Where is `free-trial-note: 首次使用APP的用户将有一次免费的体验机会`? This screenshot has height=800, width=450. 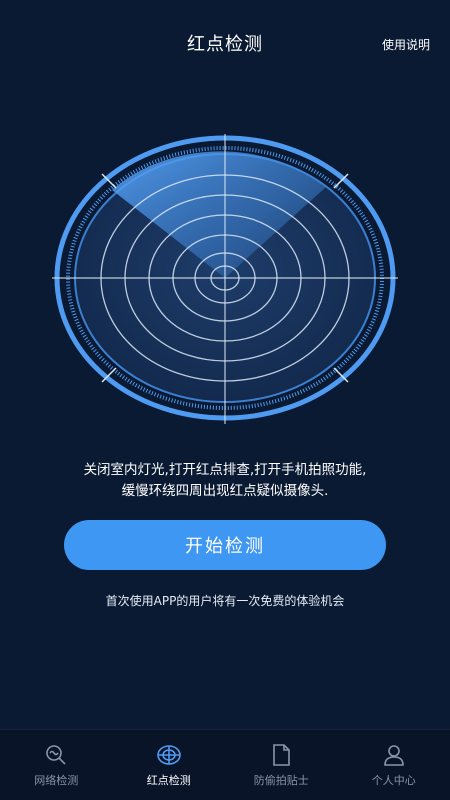
free-trial-note: 首次使用APP的用户将有一次免费的体验机会 is located at coordinates (225, 601).